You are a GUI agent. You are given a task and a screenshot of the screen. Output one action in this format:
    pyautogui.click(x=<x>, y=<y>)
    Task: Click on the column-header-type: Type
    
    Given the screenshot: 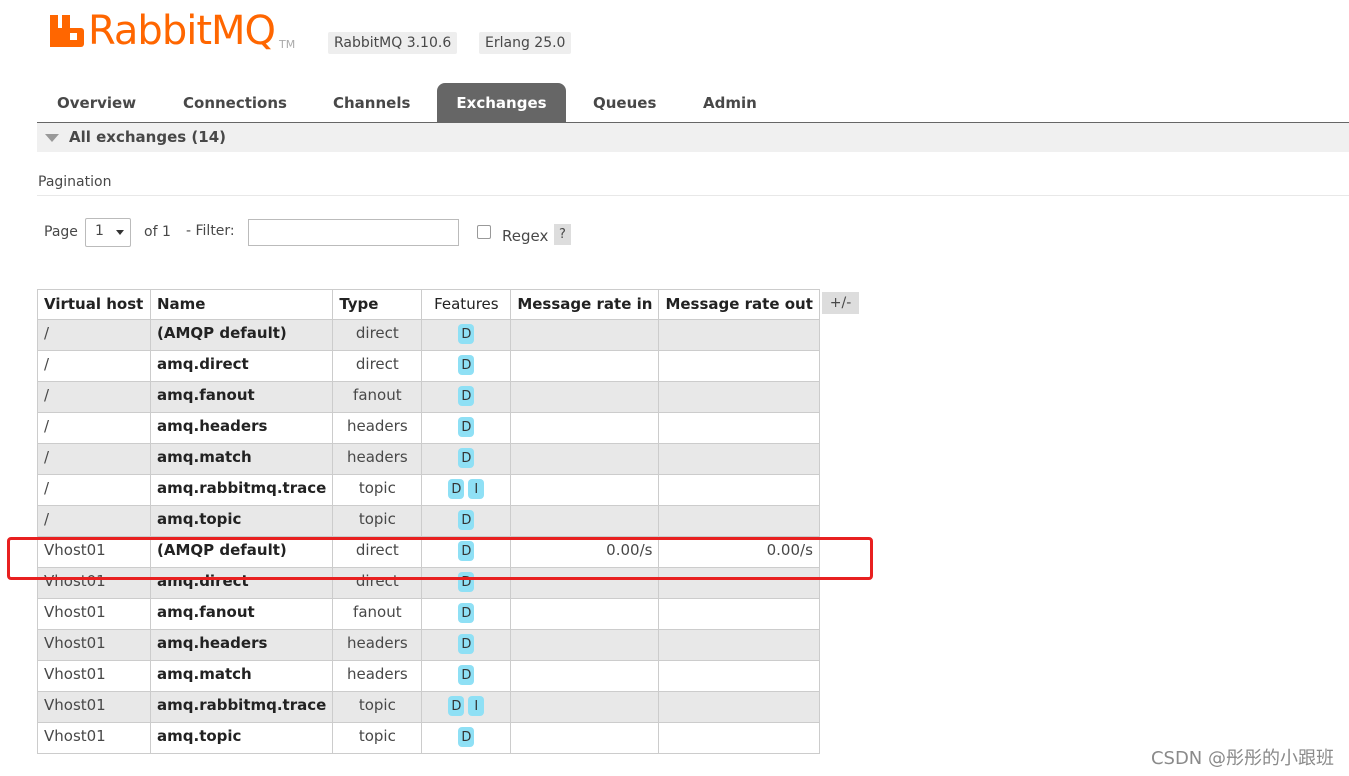 What is the action you would take?
    pyautogui.click(x=377, y=304)
    